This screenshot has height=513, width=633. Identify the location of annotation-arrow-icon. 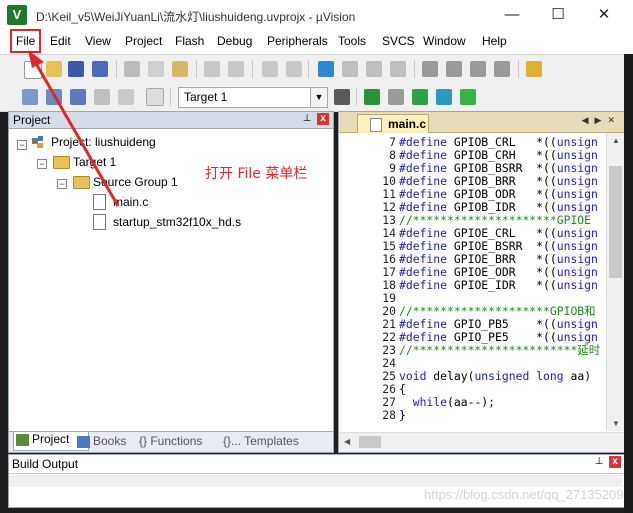
(74, 128).